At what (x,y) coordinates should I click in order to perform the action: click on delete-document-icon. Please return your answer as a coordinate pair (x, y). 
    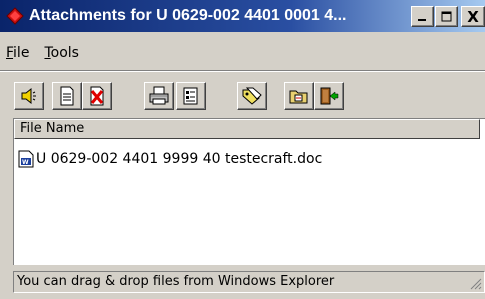
    Looking at the image, I should click on (97, 96).